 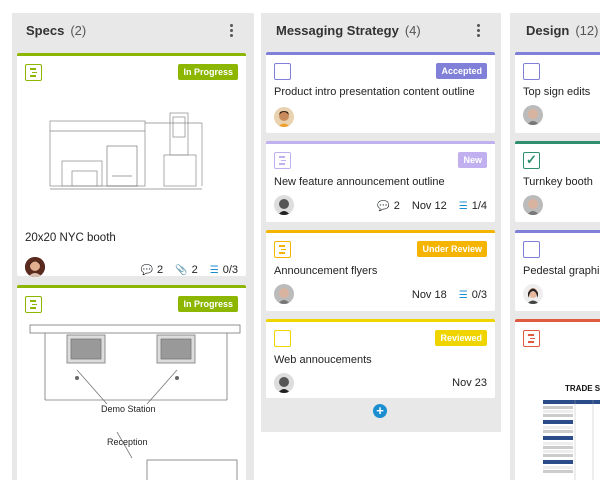 What do you see at coordinates (582, 388) in the screenshot?
I see `sheet-title: TRADE S` at bounding box center [582, 388].